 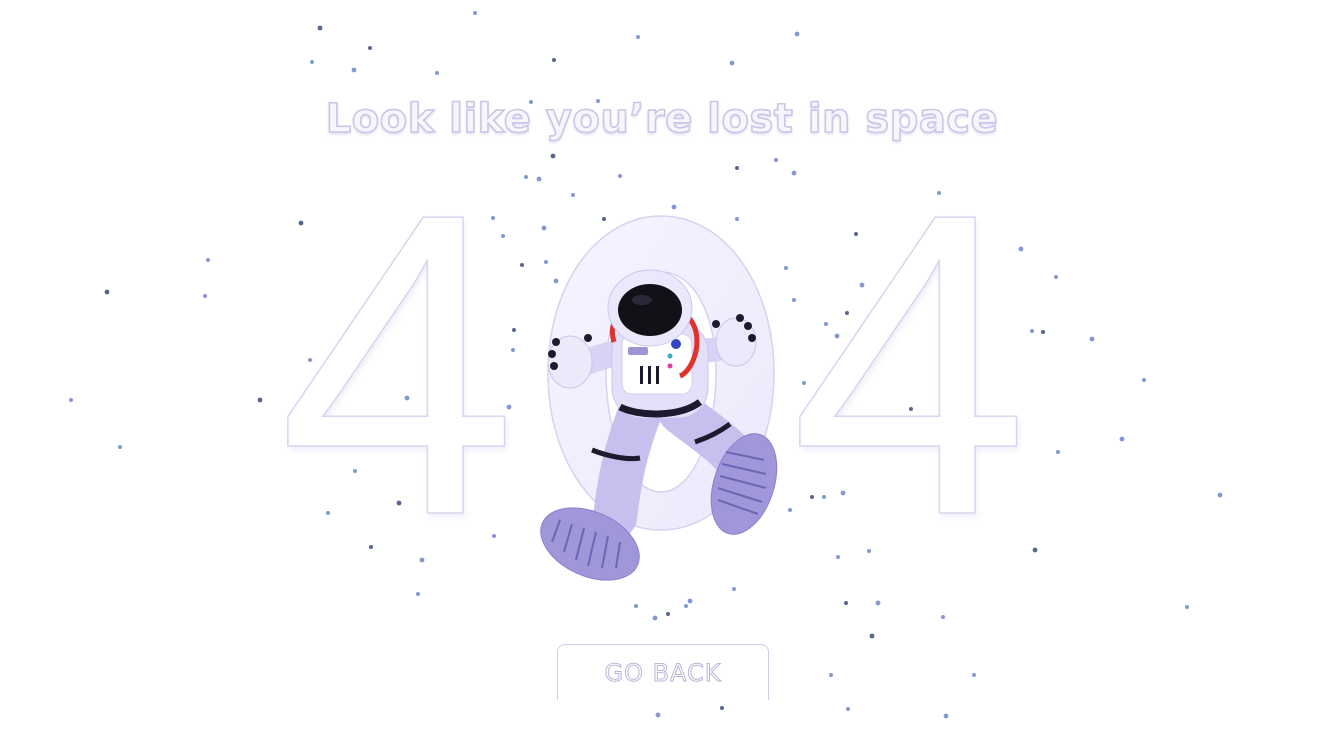 What do you see at coordinates (909, 365) in the screenshot?
I see `error-digit-right: 4` at bounding box center [909, 365].